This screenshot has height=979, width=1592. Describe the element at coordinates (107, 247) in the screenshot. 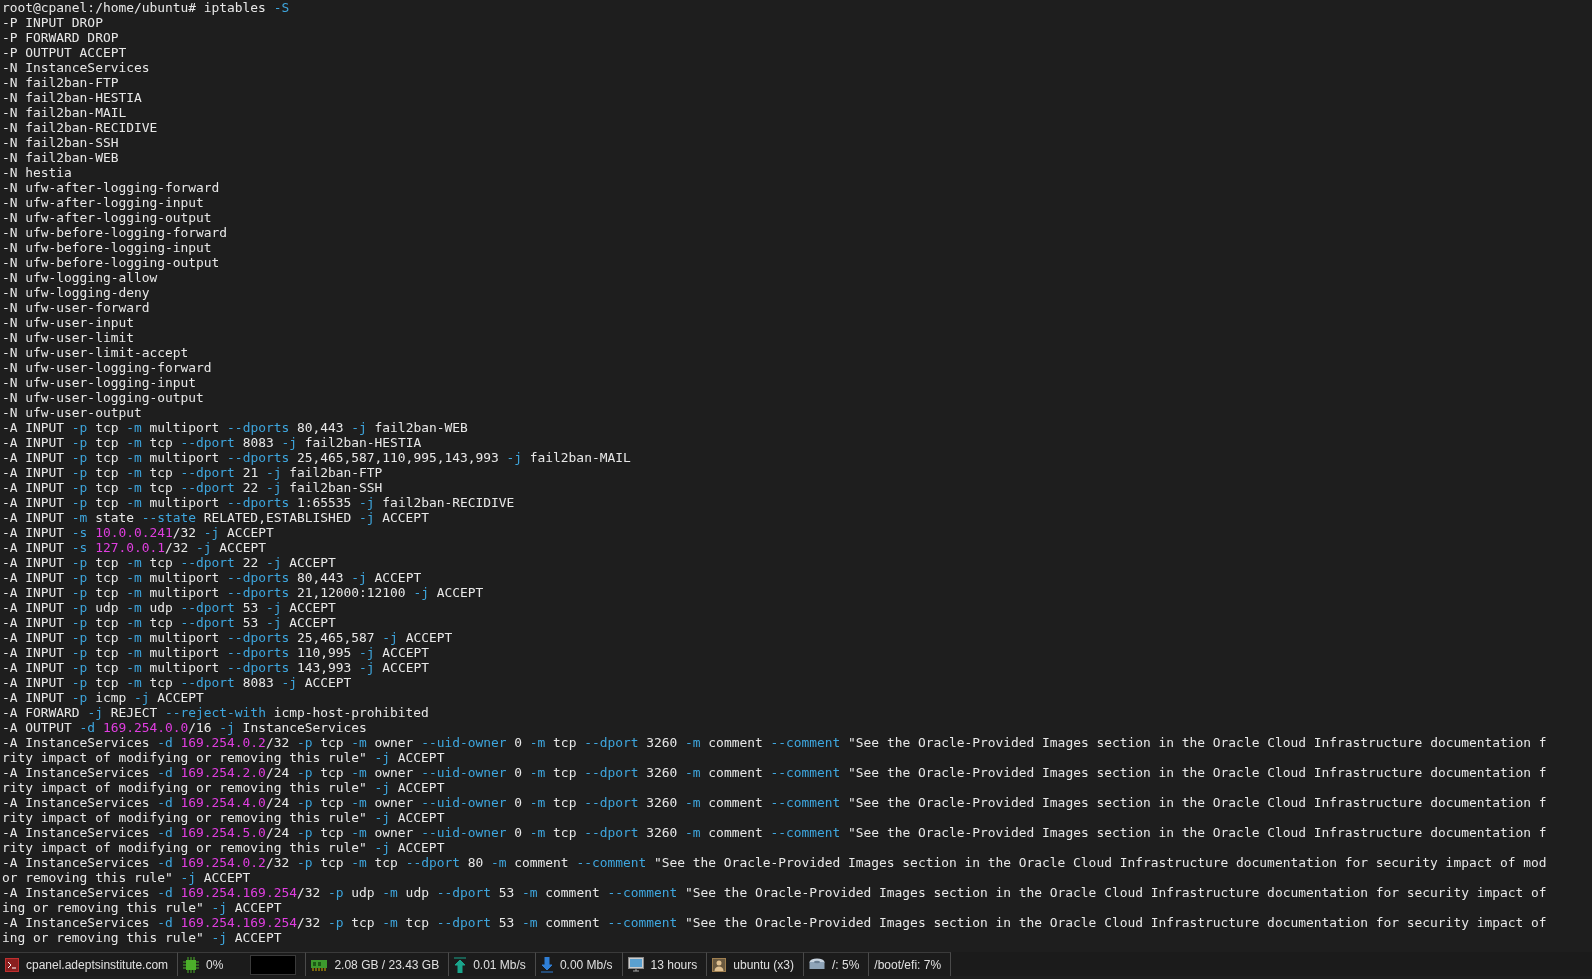

I see `terminal-line: -N ufw-before-logging-input` at that location.